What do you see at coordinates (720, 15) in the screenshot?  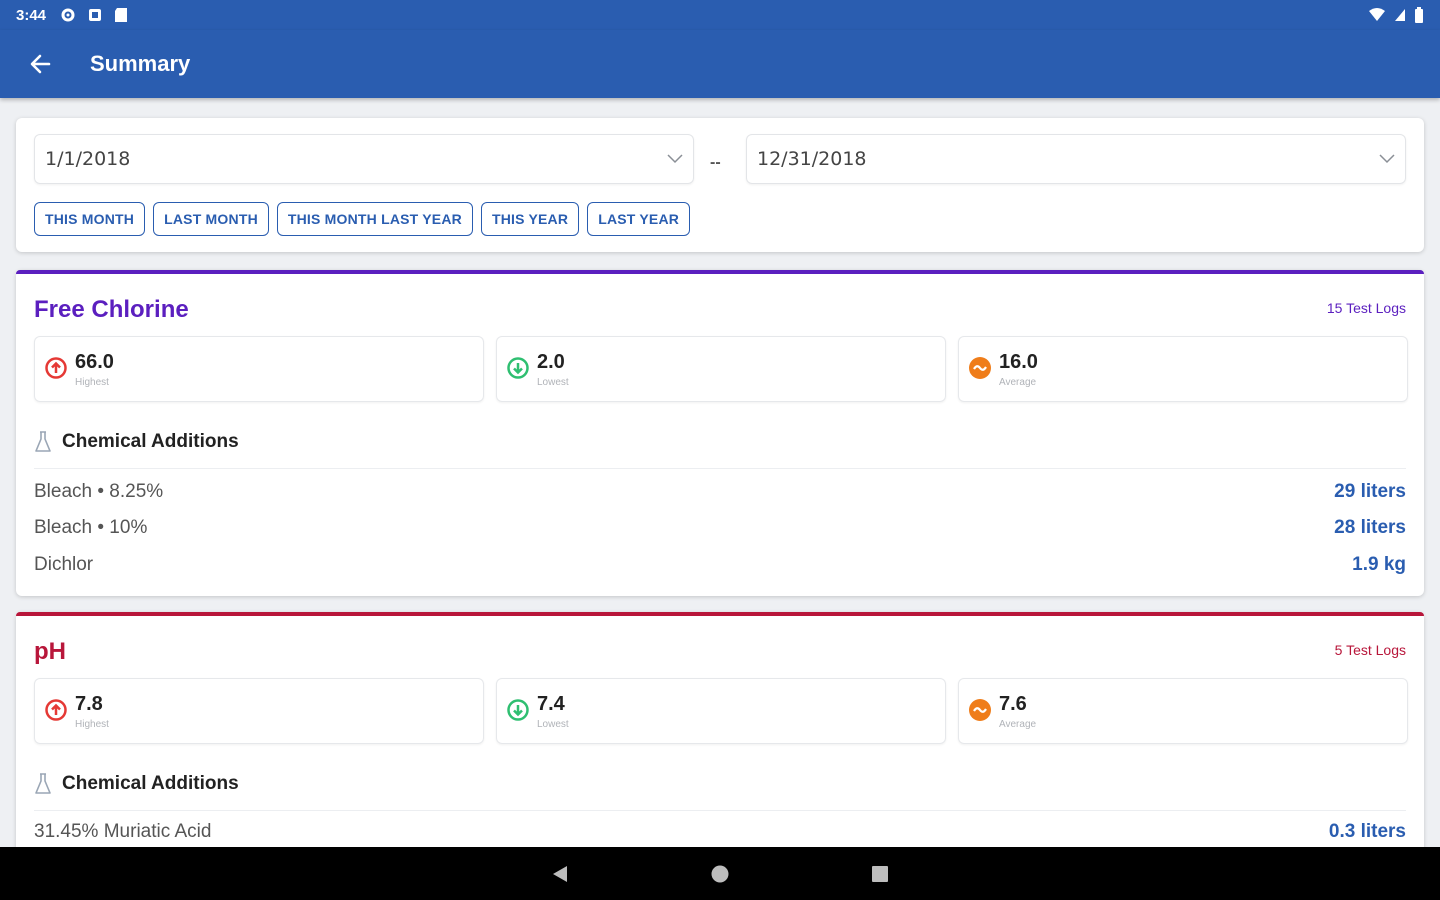 I see `status-bar: 3:44` at bounding box center [720, 15].